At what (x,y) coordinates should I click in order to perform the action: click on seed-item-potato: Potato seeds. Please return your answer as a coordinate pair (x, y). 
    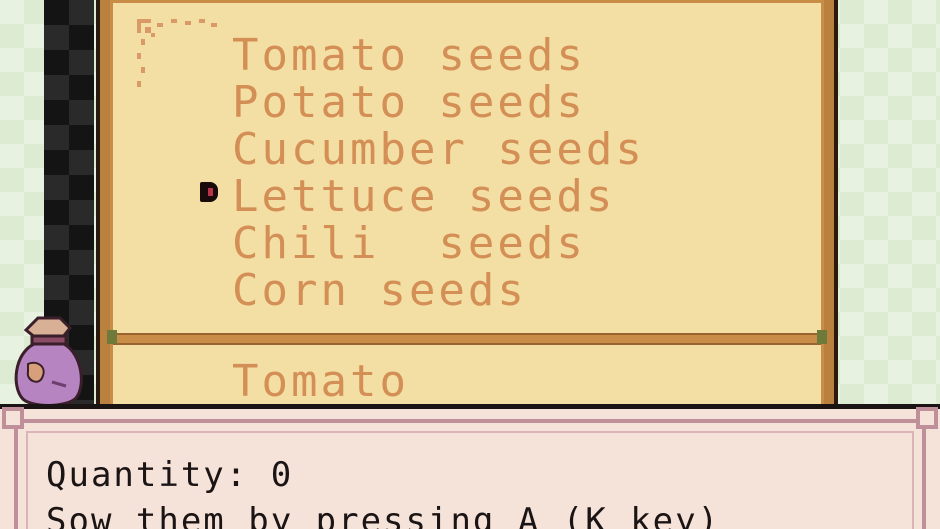
    Looking at the image, I should click on (438, 102).